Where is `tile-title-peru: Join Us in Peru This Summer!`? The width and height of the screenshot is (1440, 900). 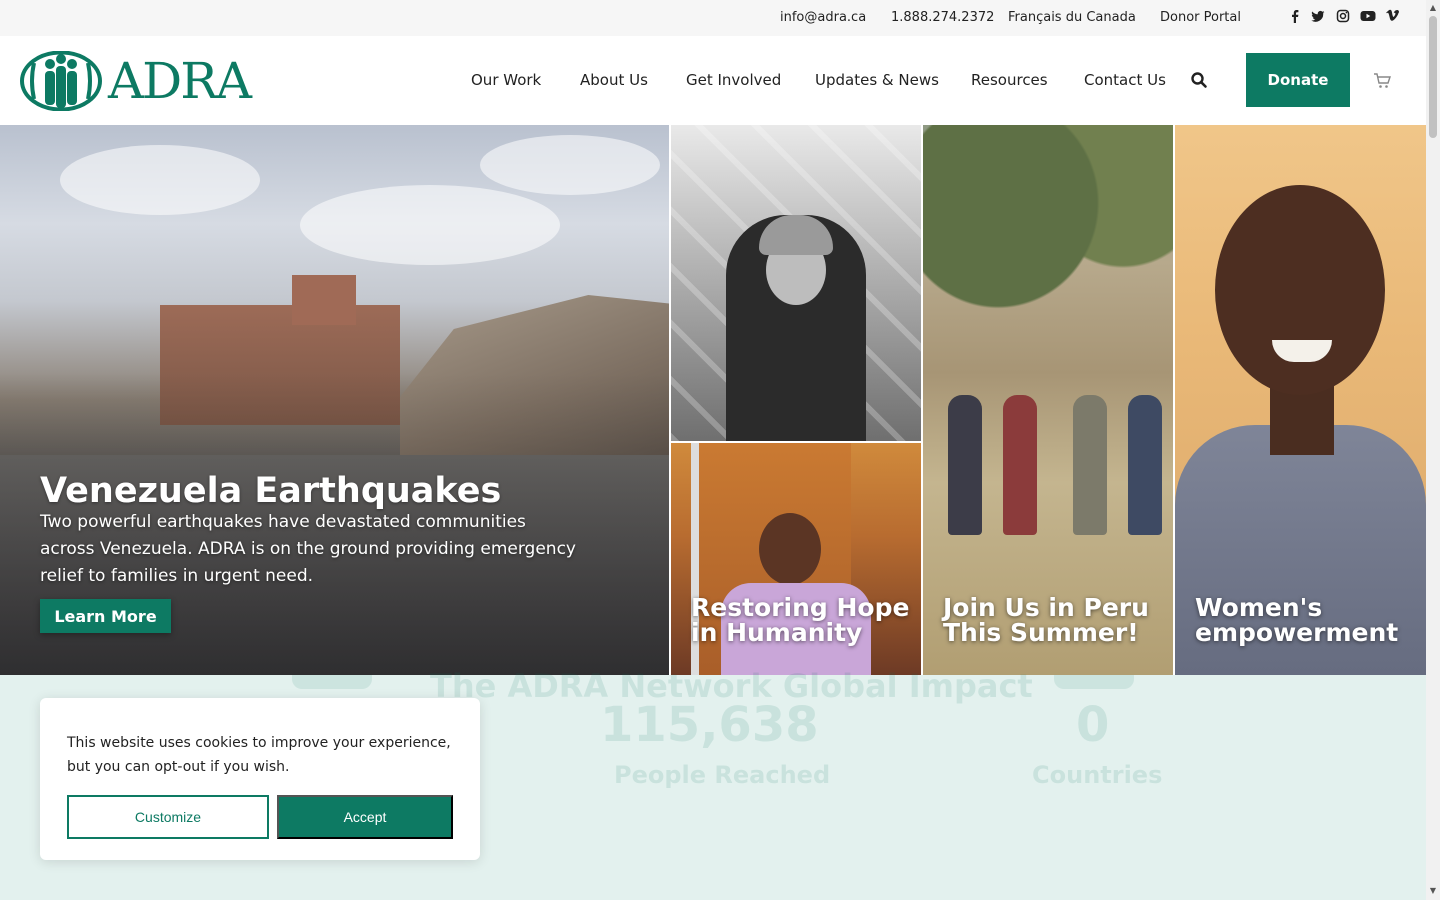 tile-title-peru: Join Us in Peru This Summer! is located at coordinates (1046, 620).